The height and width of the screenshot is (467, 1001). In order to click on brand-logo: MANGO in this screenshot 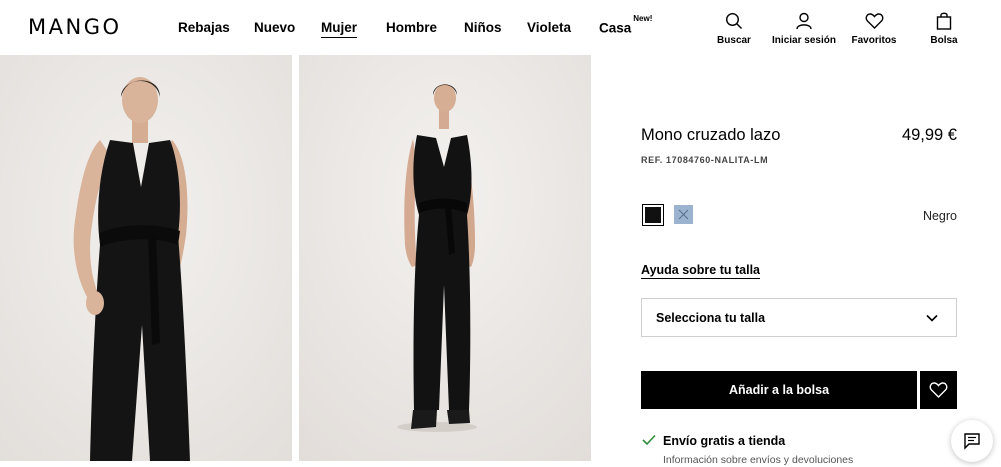, I will do `click(75, 27)`.